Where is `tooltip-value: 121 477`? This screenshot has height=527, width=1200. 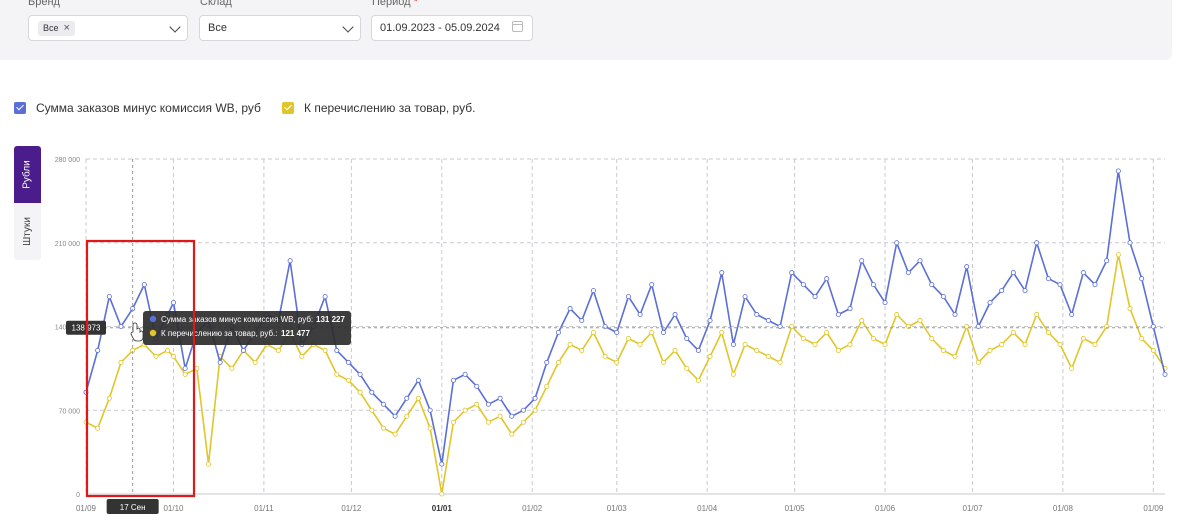 tooltip-value: 121 477 is located at coordinates (295, 333).